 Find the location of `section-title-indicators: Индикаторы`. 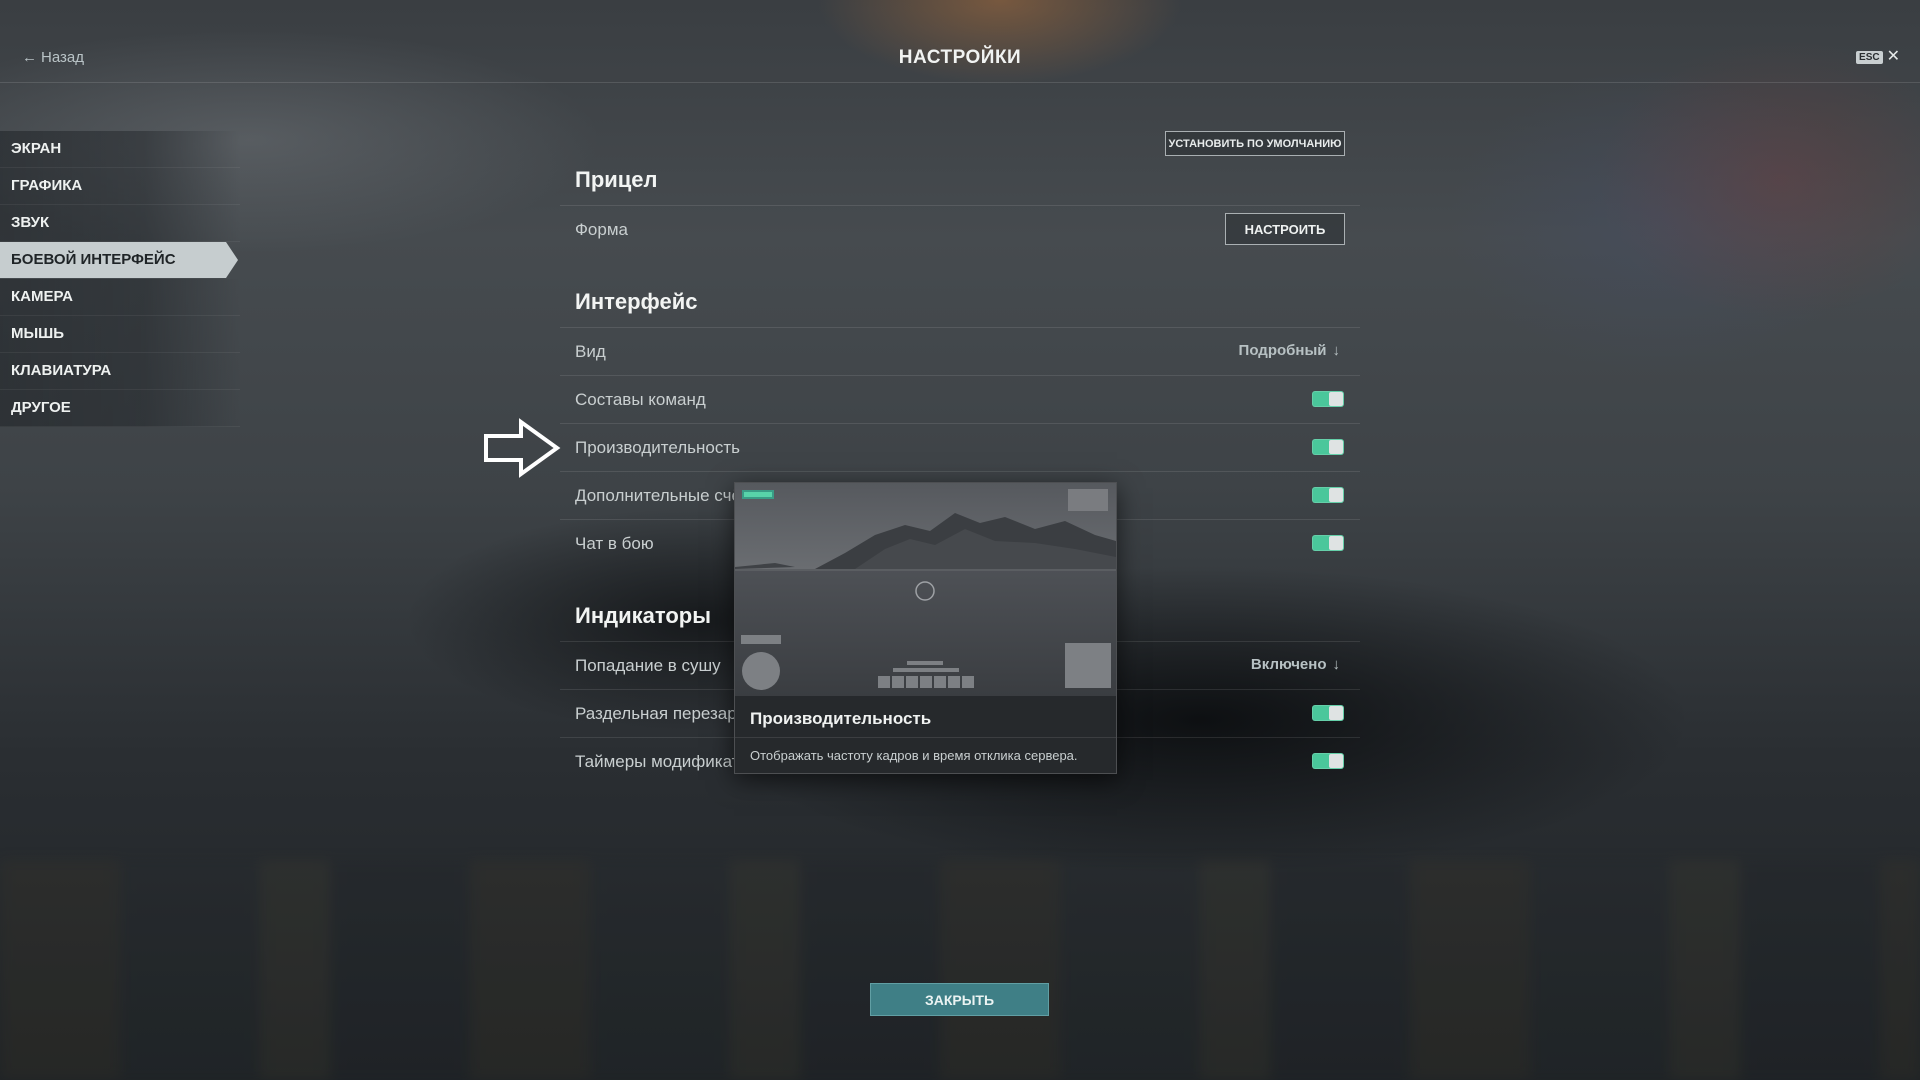

section-title-indicators: Индикаторы is located at coordinates (643, 615).